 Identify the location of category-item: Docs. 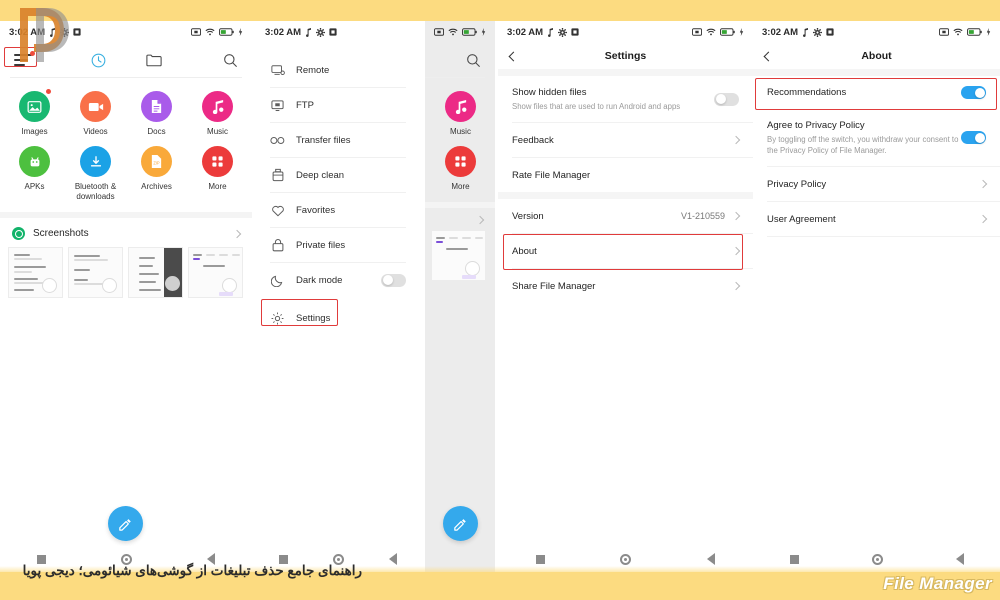
(156, 114).